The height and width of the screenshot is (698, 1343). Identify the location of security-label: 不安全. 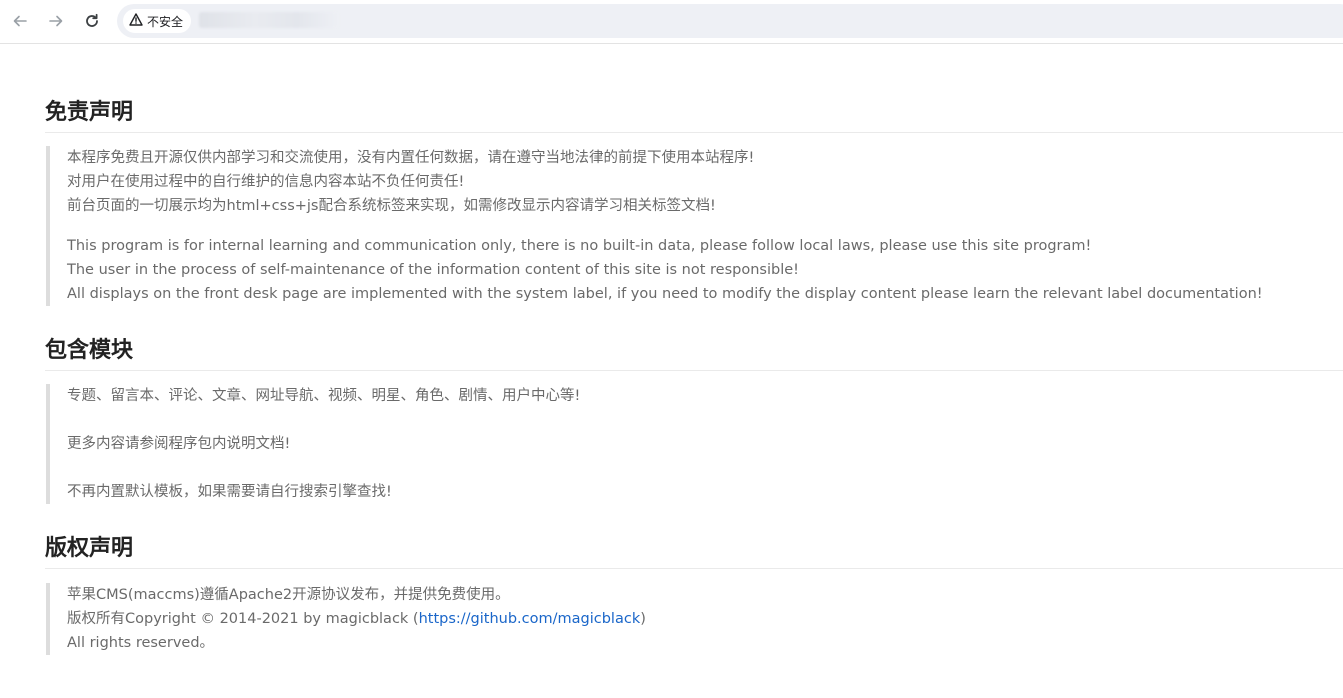
(165, 21).